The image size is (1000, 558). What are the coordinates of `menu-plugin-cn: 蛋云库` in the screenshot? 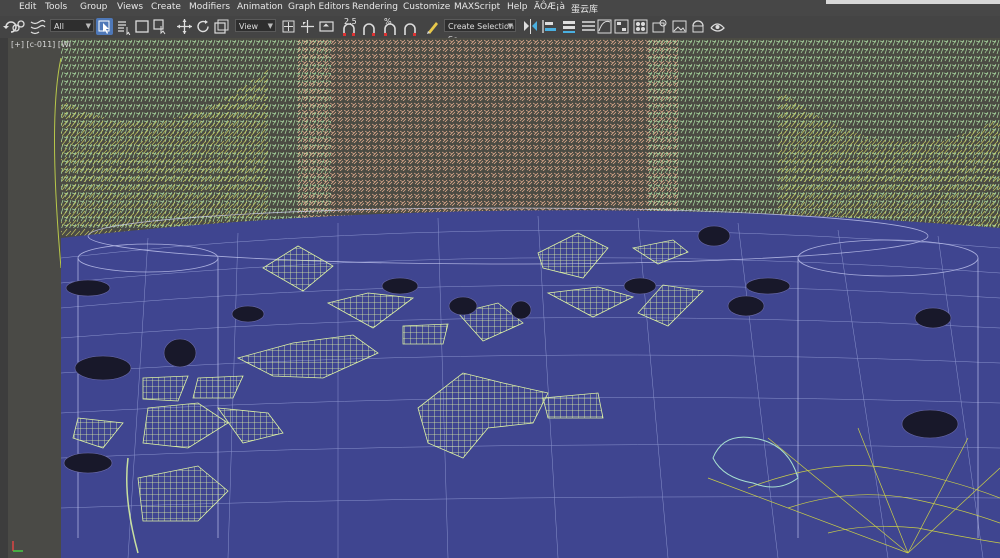 It's located at (584, 8).